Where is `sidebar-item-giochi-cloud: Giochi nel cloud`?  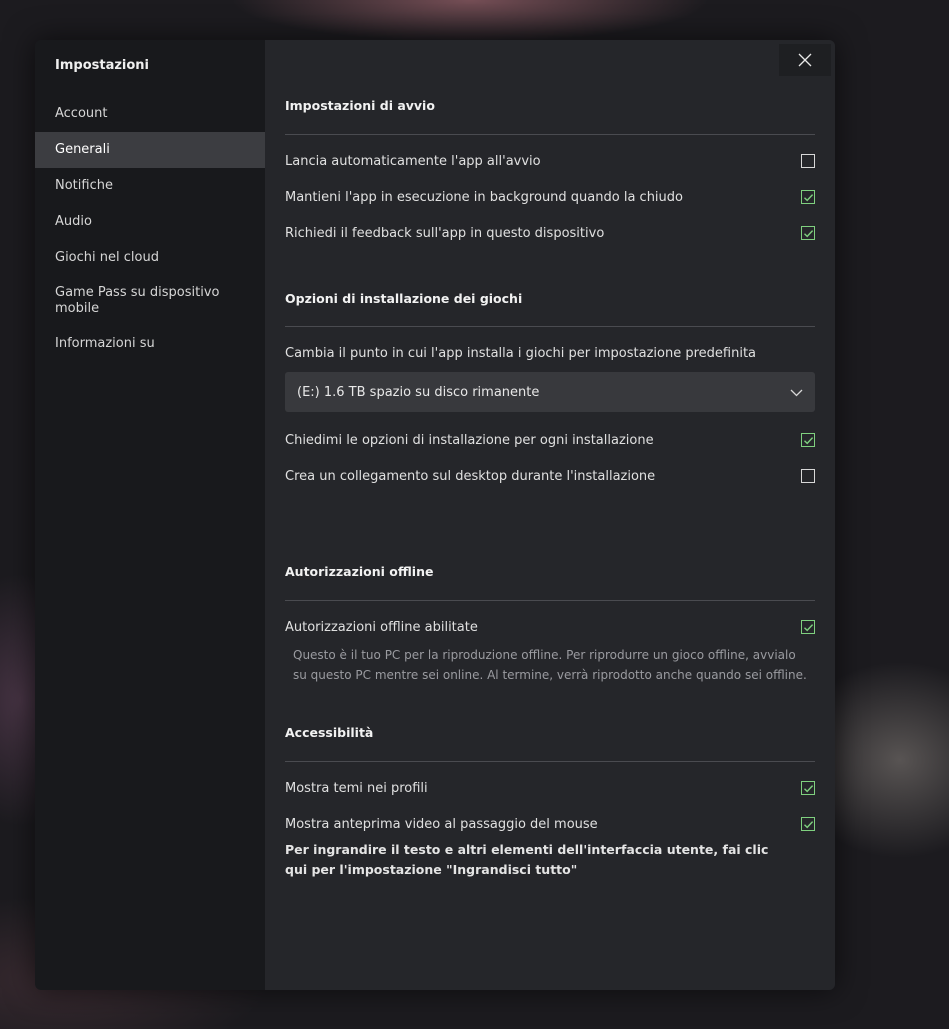
sidebar-item-giochi-cloud: Giochi nel cloud is located at coordinates (150, 258).